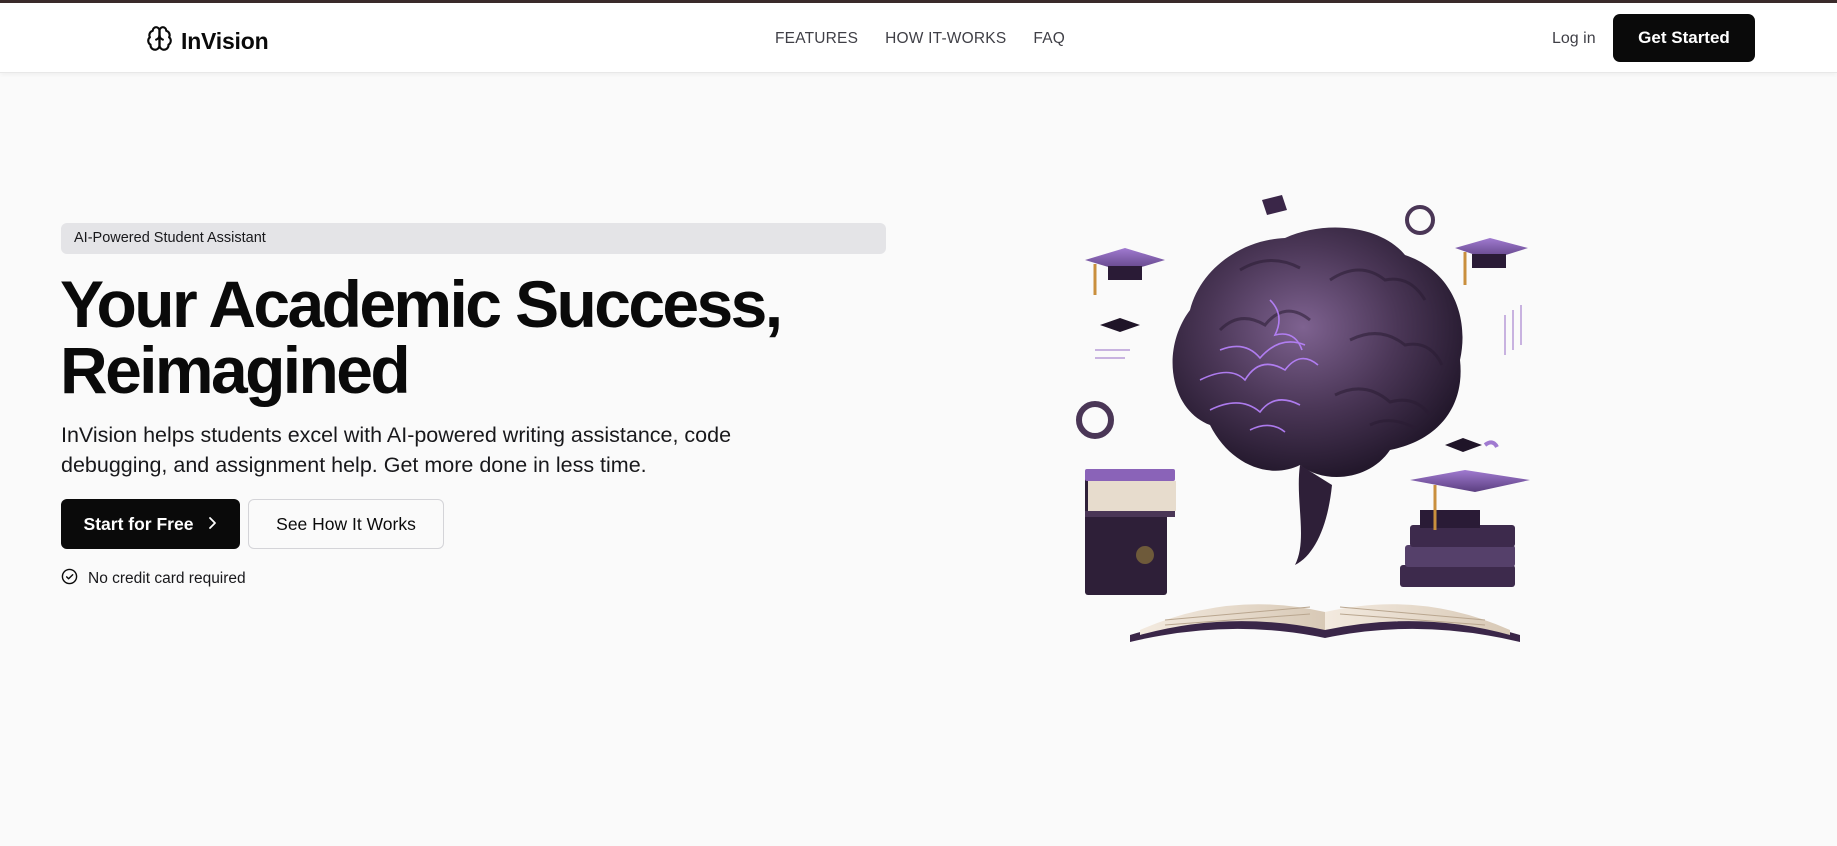 This screenshot has width=1837, height=846. What do you see at coordinates (1574, 39) in the screenshot?
I see `login-link: Log in` at bounding box center [1574, 39].